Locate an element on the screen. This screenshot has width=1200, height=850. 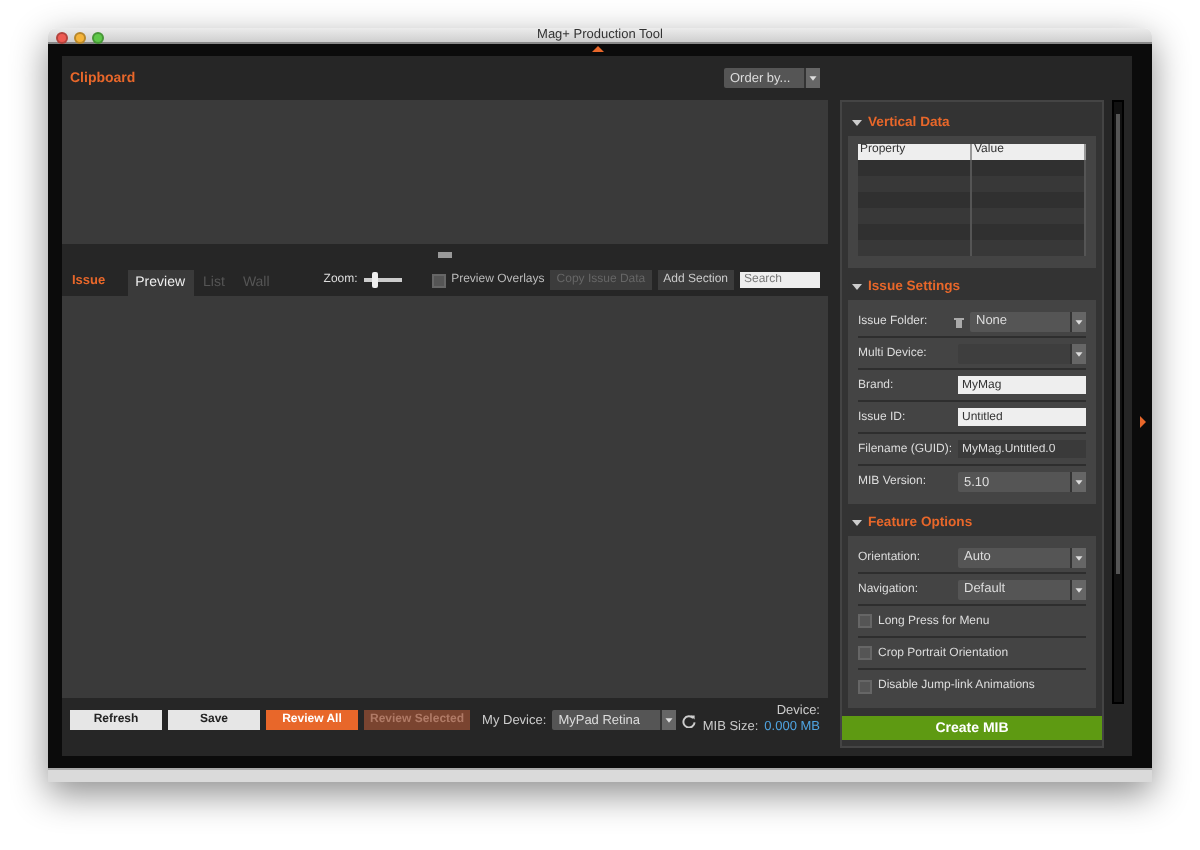
triangle-icon is located at coordinates (1143, 422).